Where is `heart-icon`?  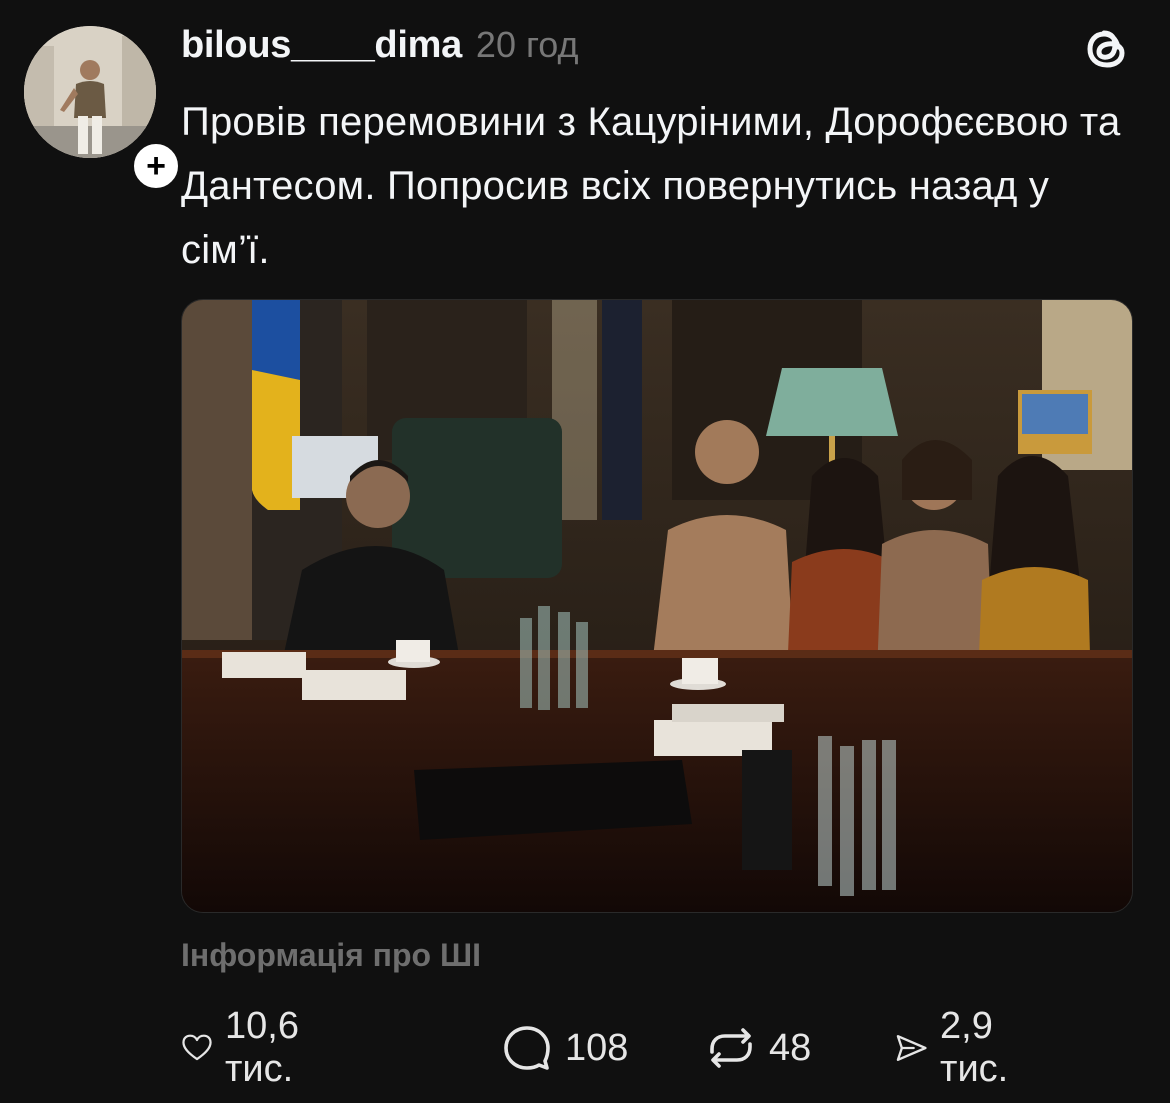 heart-icon is located at coordinates (197, 1047).